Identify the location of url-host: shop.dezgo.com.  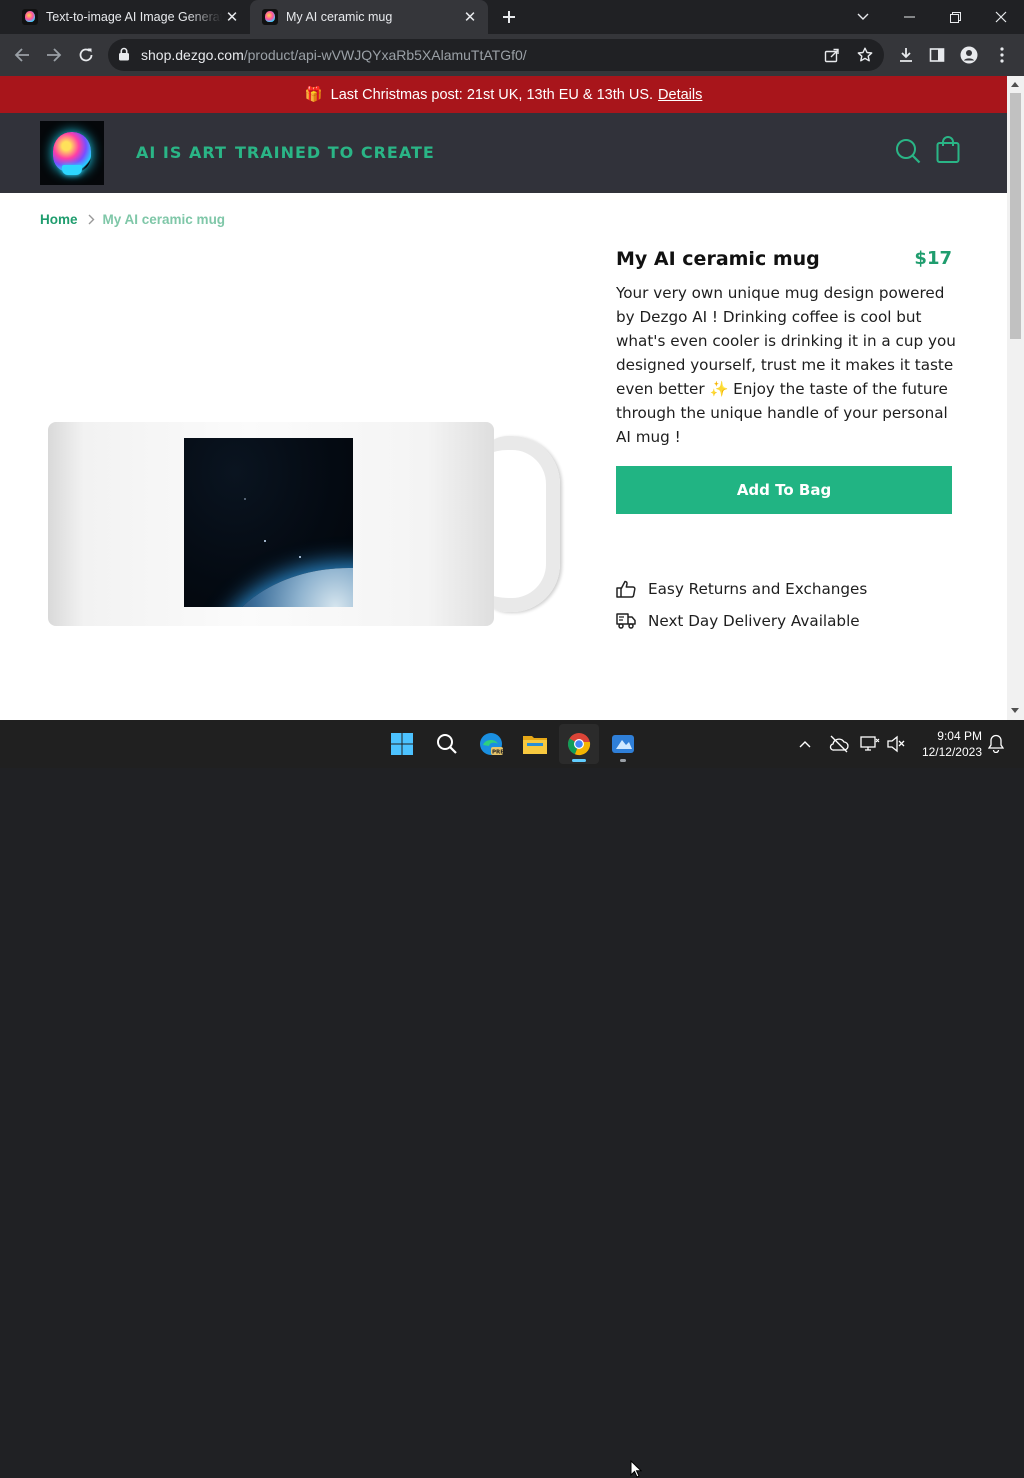
(192, 55).